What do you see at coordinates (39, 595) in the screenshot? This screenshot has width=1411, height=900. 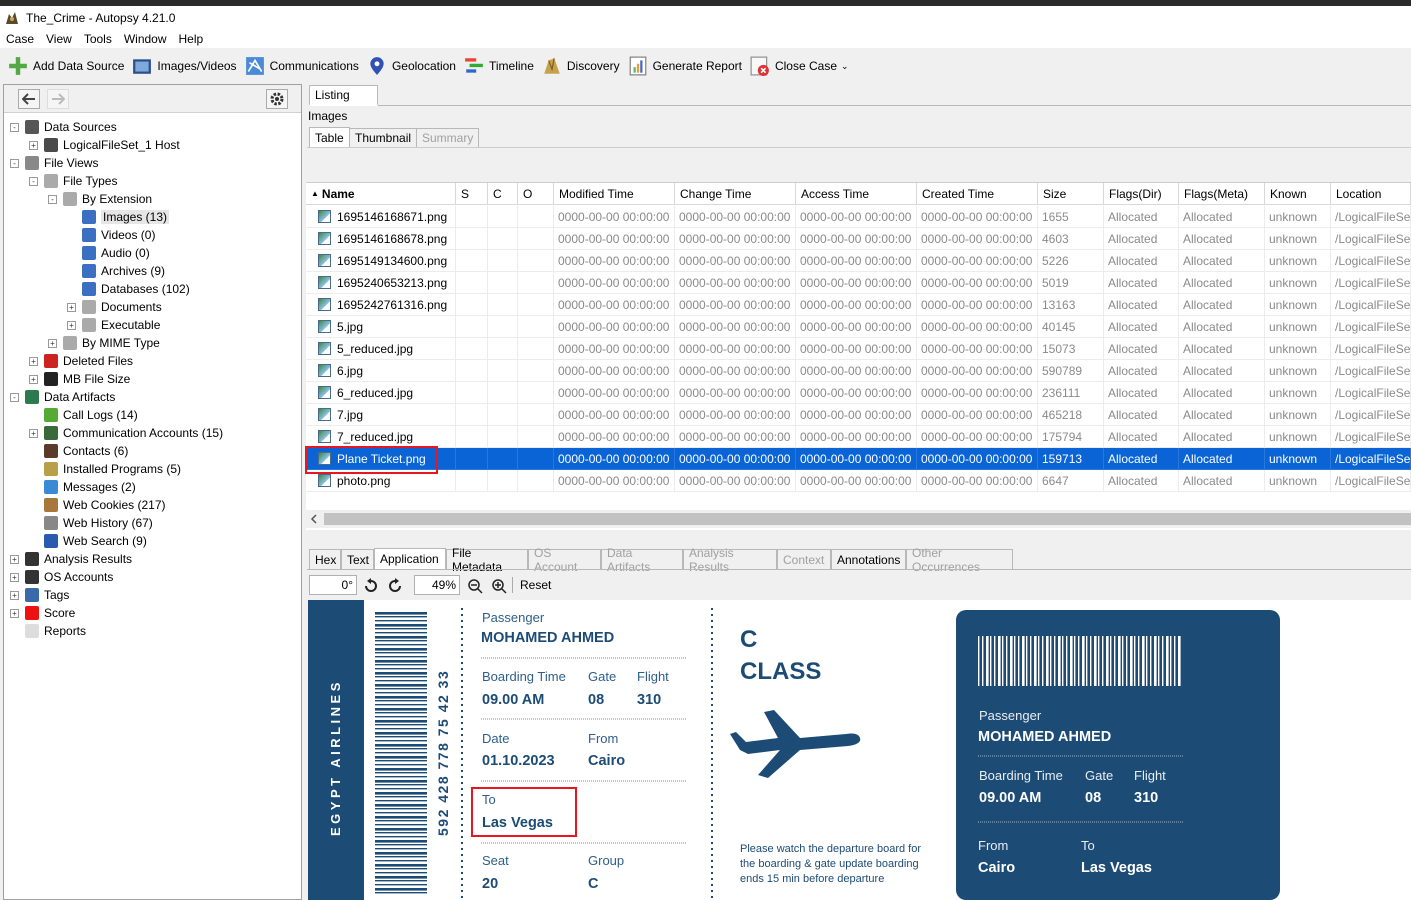 I see `tree-item-tags: + Tags` at bounding box center [39, 595].